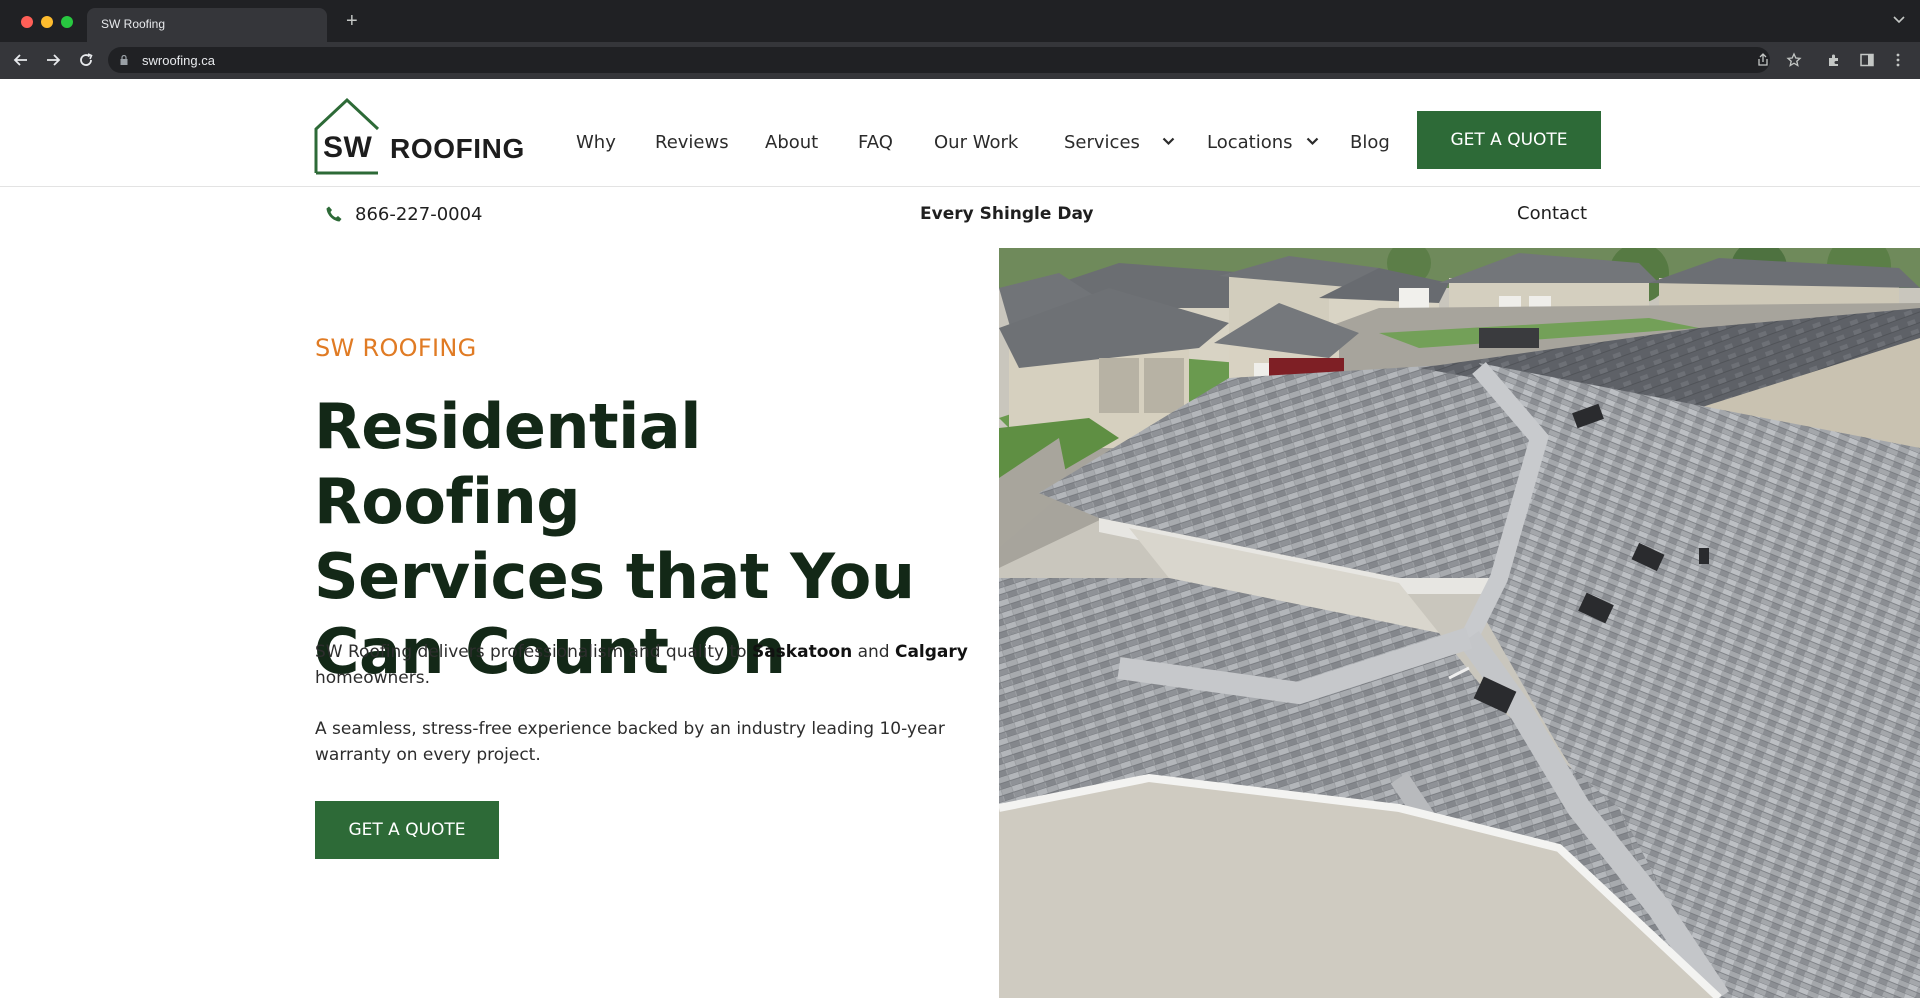 The image size is (1920, 1000). What do you see at coordinates (873, 652) in the screenshot?
I see `intro-text-and: and` at bounding box center [873, 652].